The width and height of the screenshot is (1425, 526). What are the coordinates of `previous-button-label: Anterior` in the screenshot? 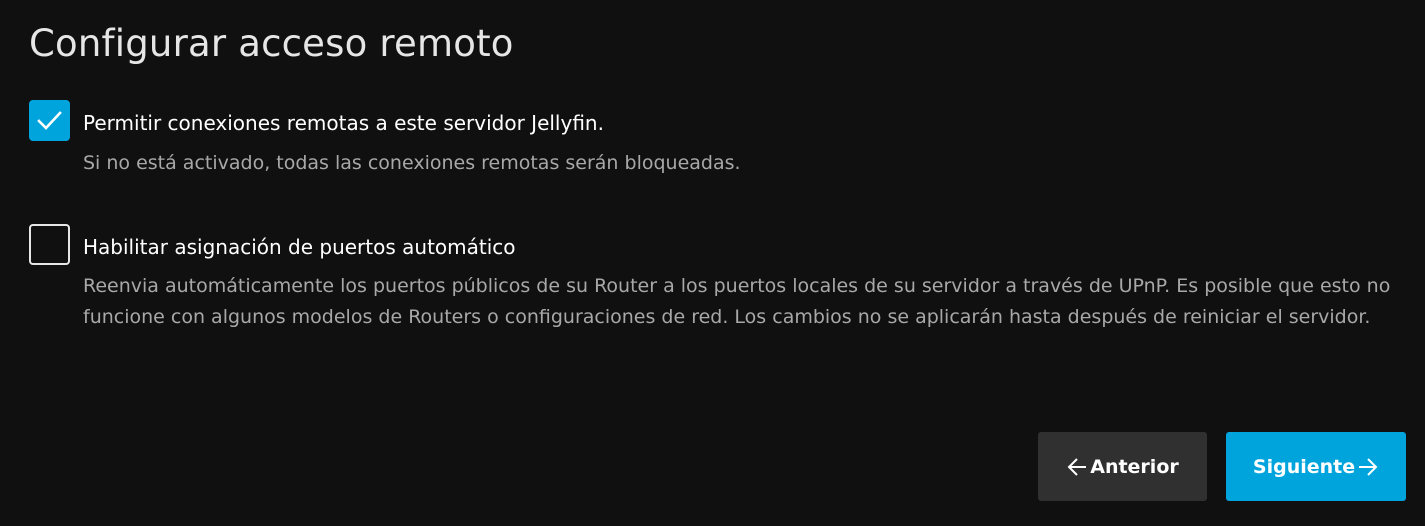 It's located at (1134, 466).